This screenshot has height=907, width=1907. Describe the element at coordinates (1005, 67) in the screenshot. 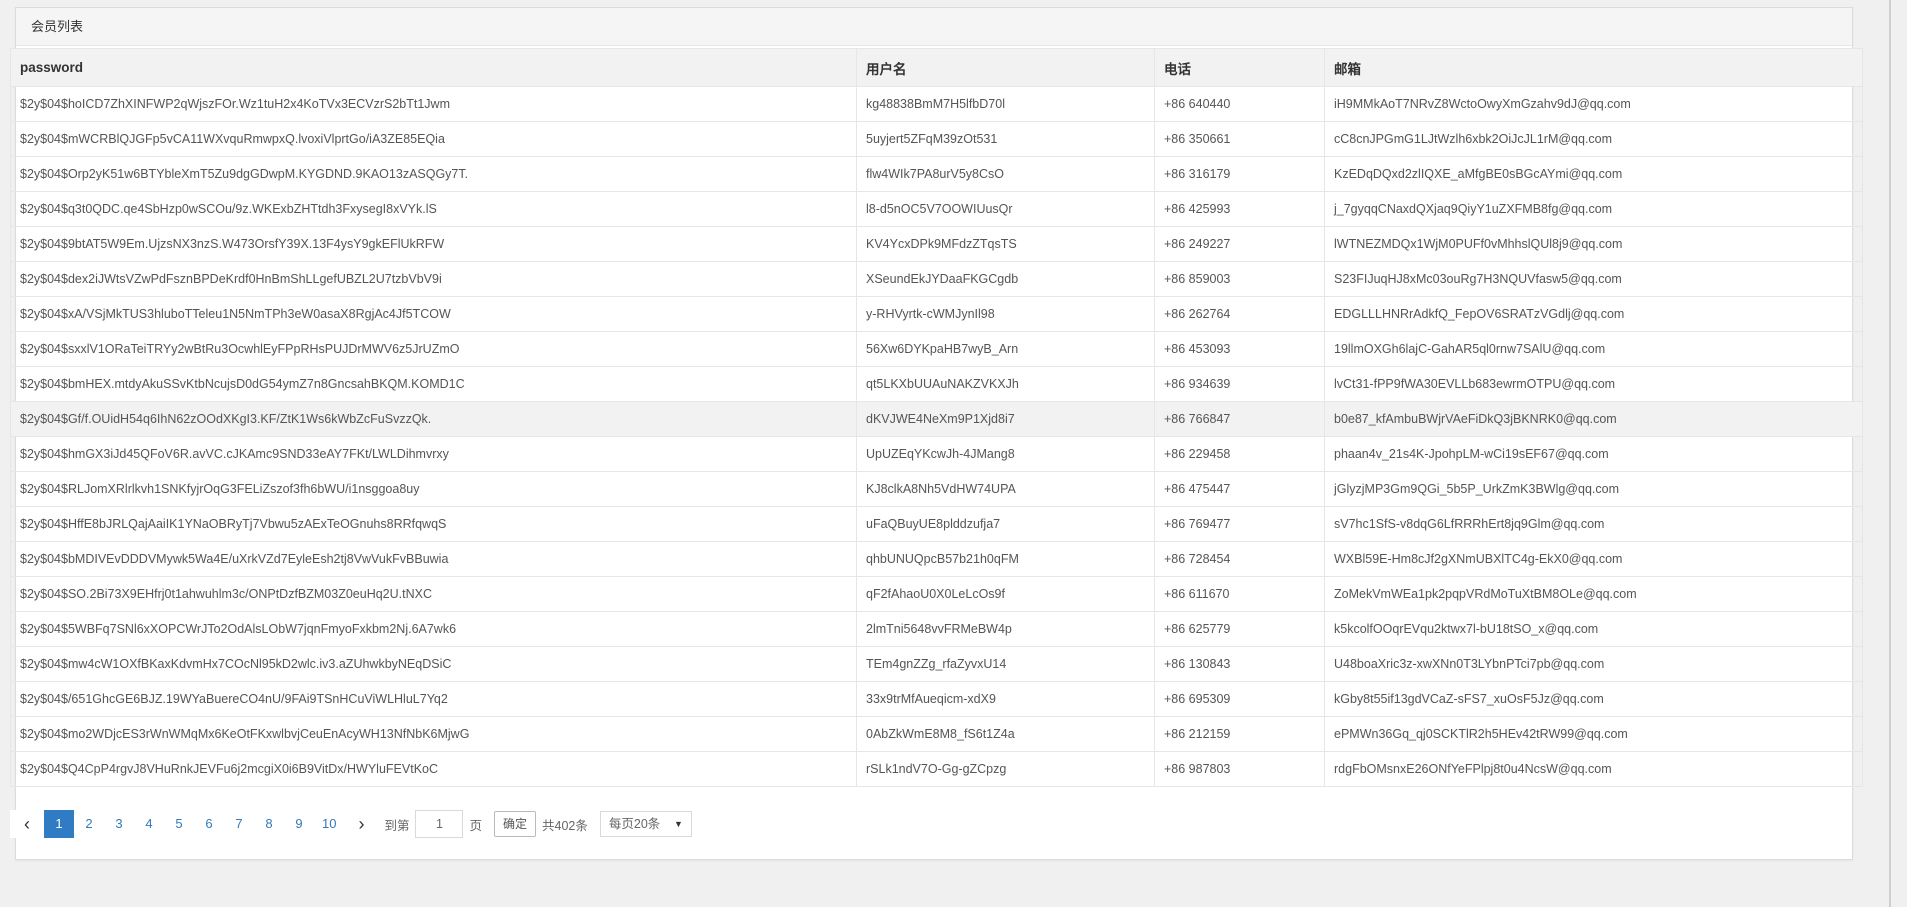

I see `col-header-username: 用户名` at that location.